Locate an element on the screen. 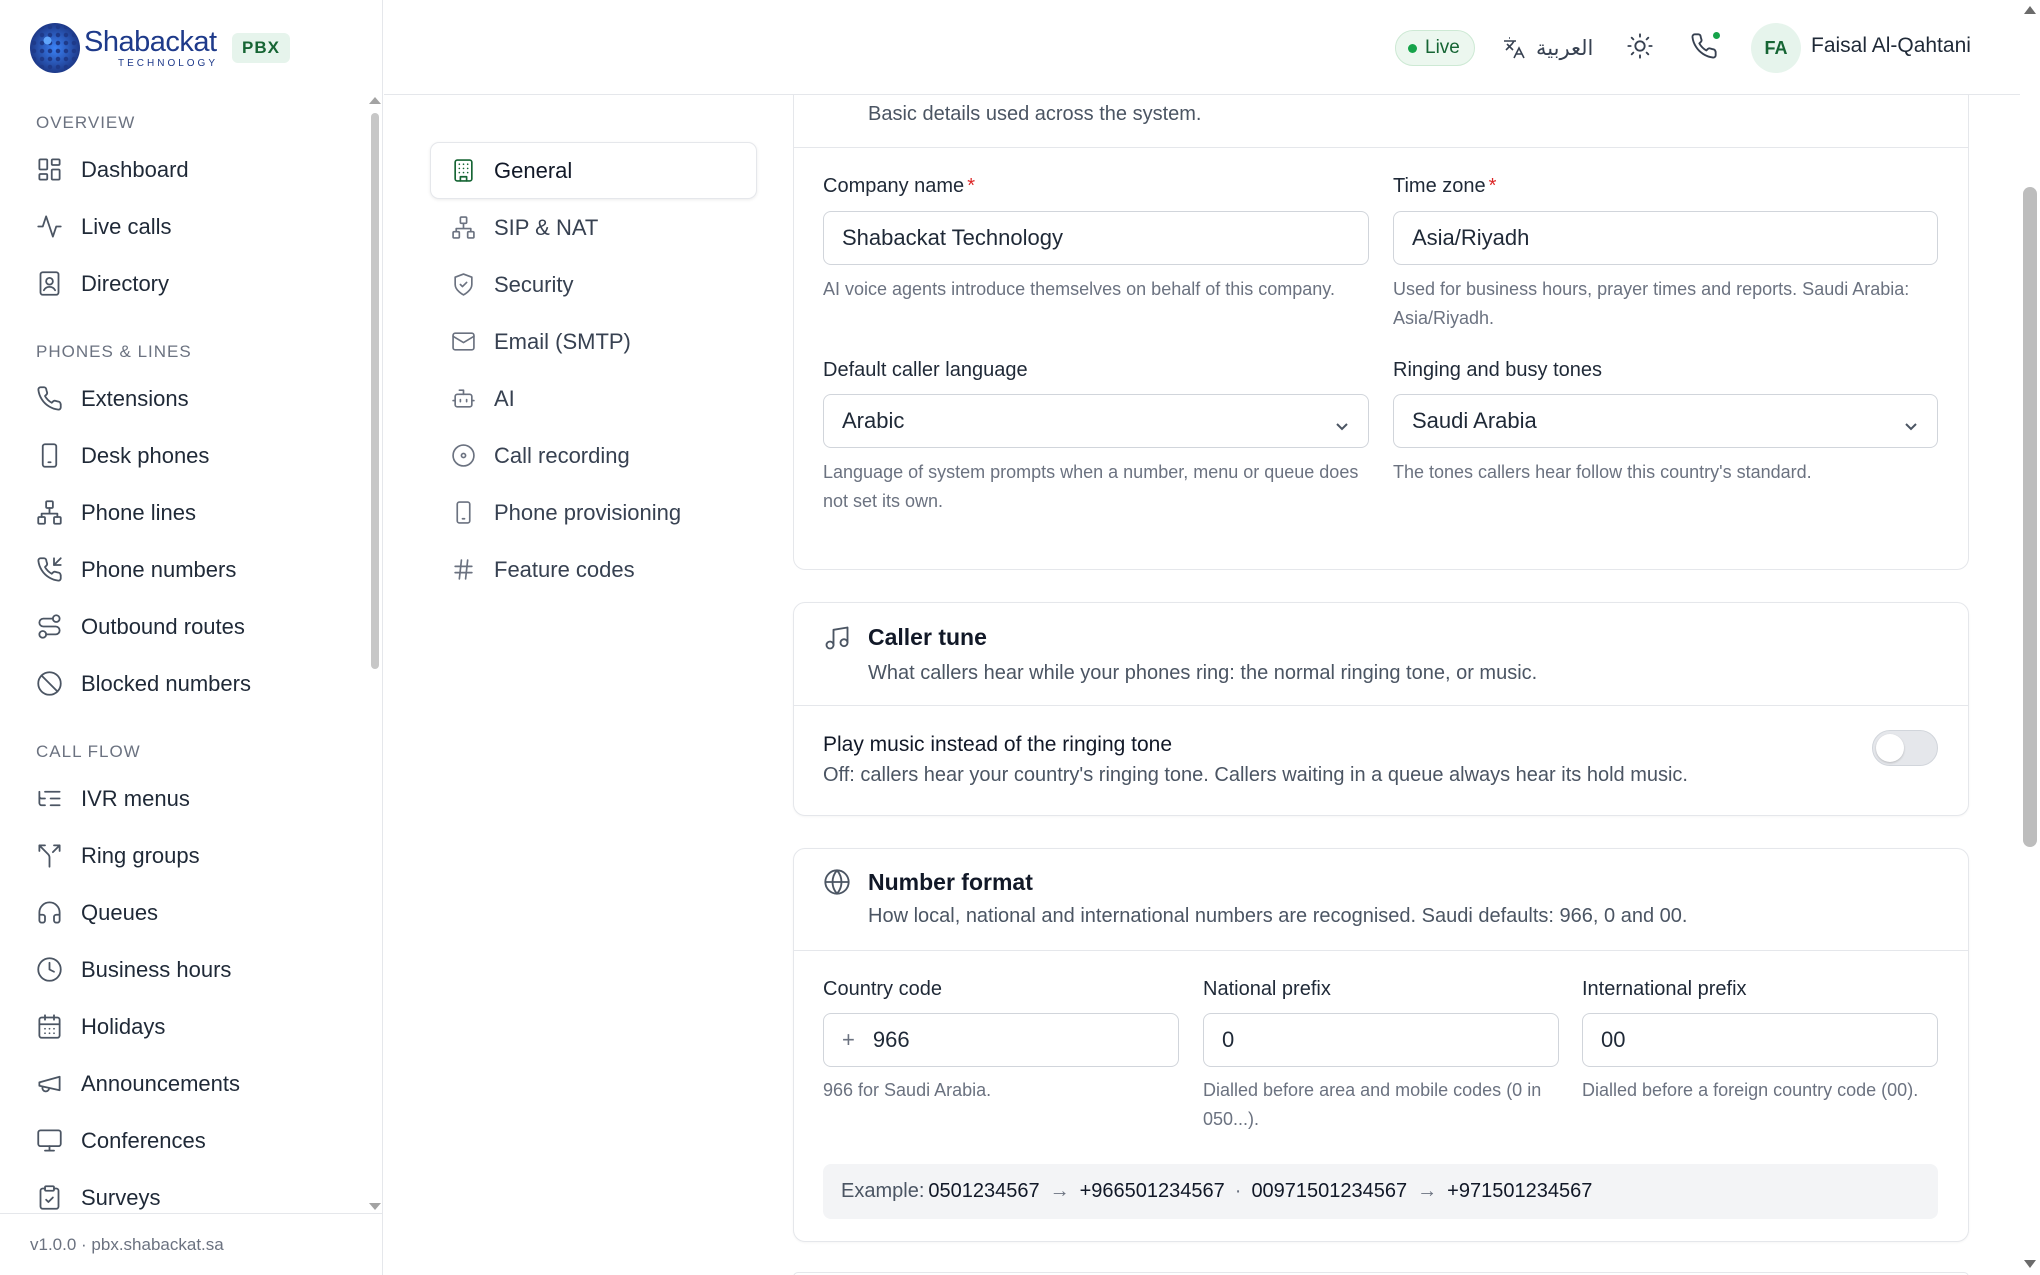 The image size is (2040, 1275). ban-icon is located at coordinates (49, 683).